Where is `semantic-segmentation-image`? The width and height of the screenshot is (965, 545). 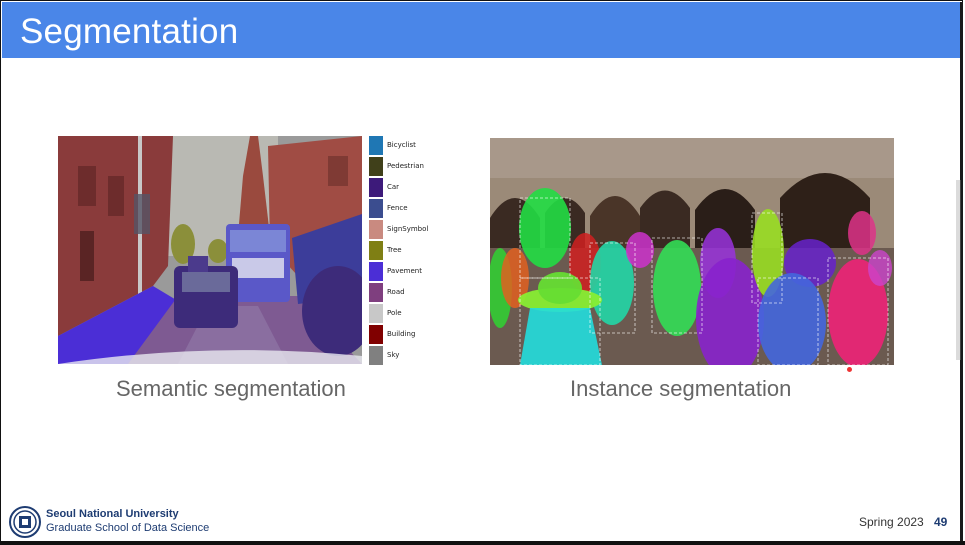 semantic-segmentation-image is located at coordinates (210, 250).